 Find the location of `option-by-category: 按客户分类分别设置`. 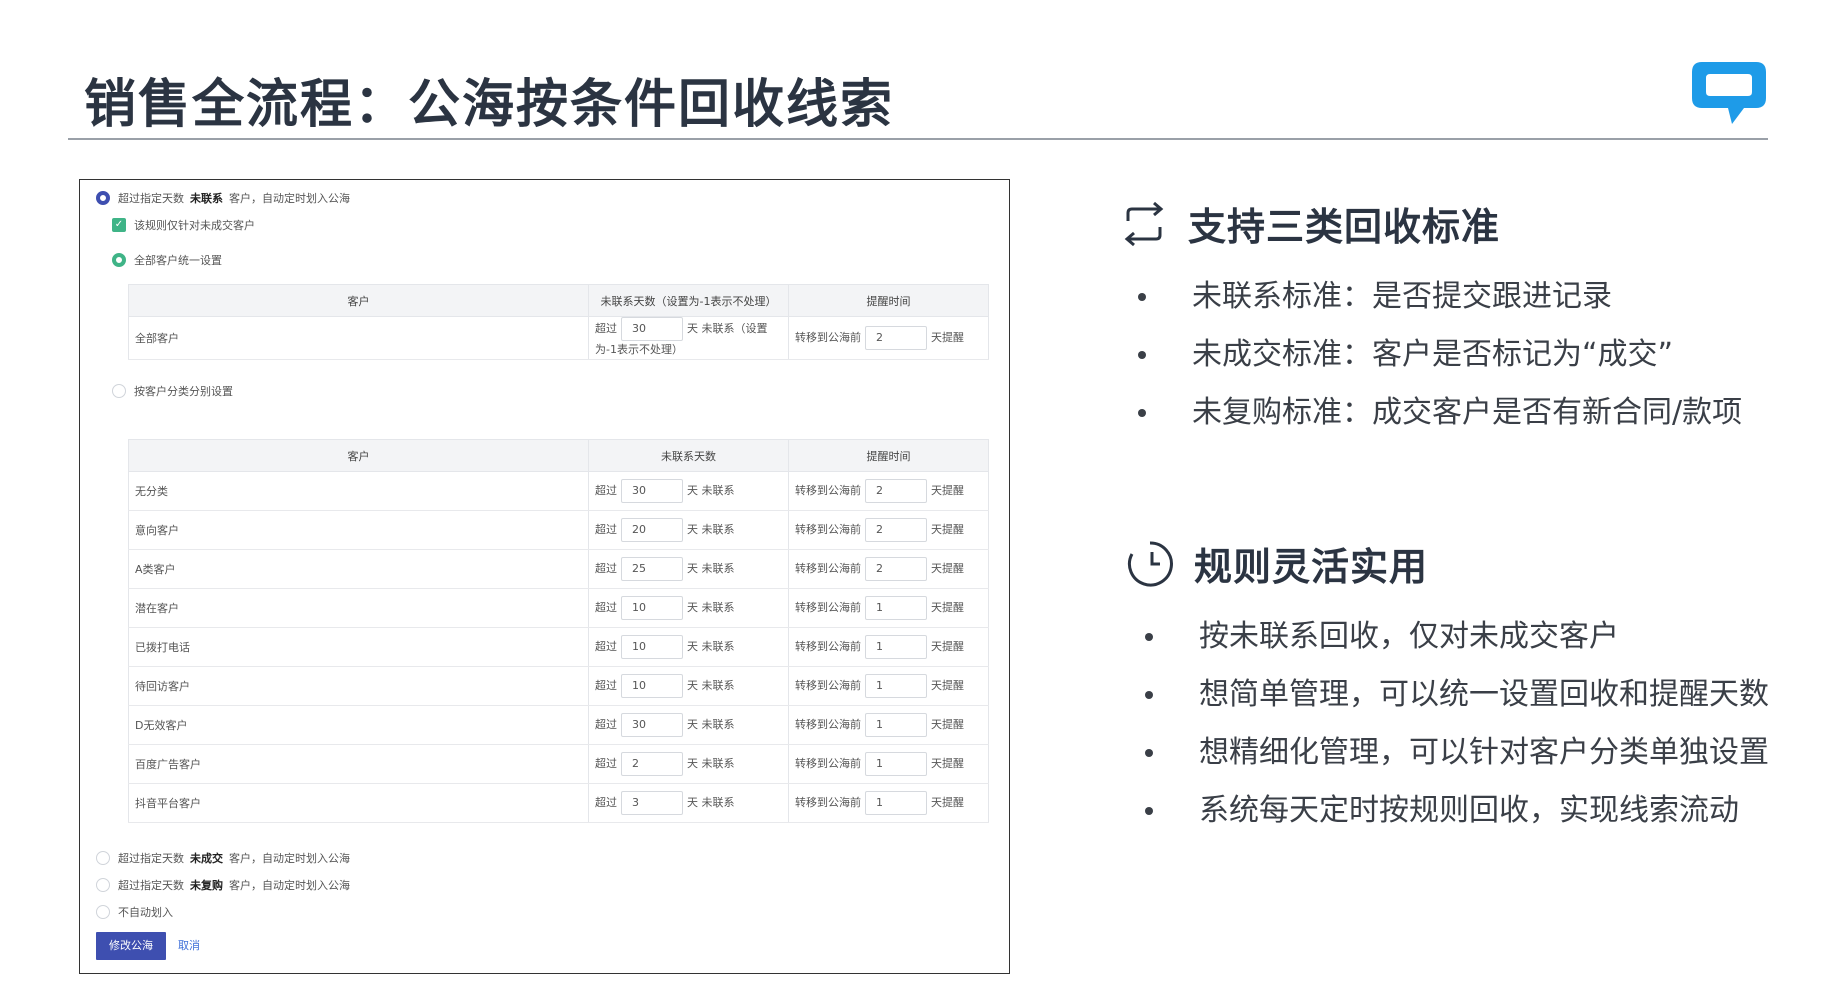

option-by-category: 按客户分类分别设置 is located at coordinates (172, 391).